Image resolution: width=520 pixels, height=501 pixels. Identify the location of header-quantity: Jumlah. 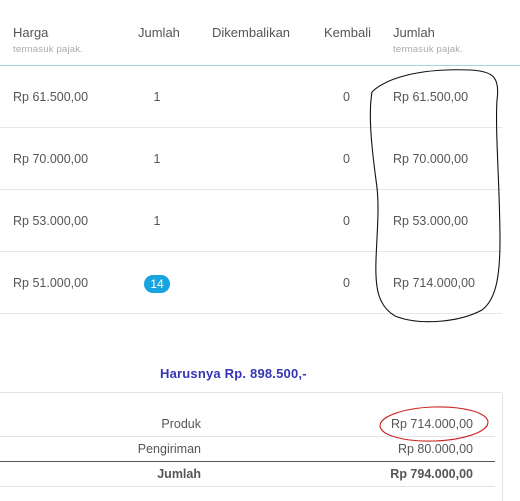
(159, 32).